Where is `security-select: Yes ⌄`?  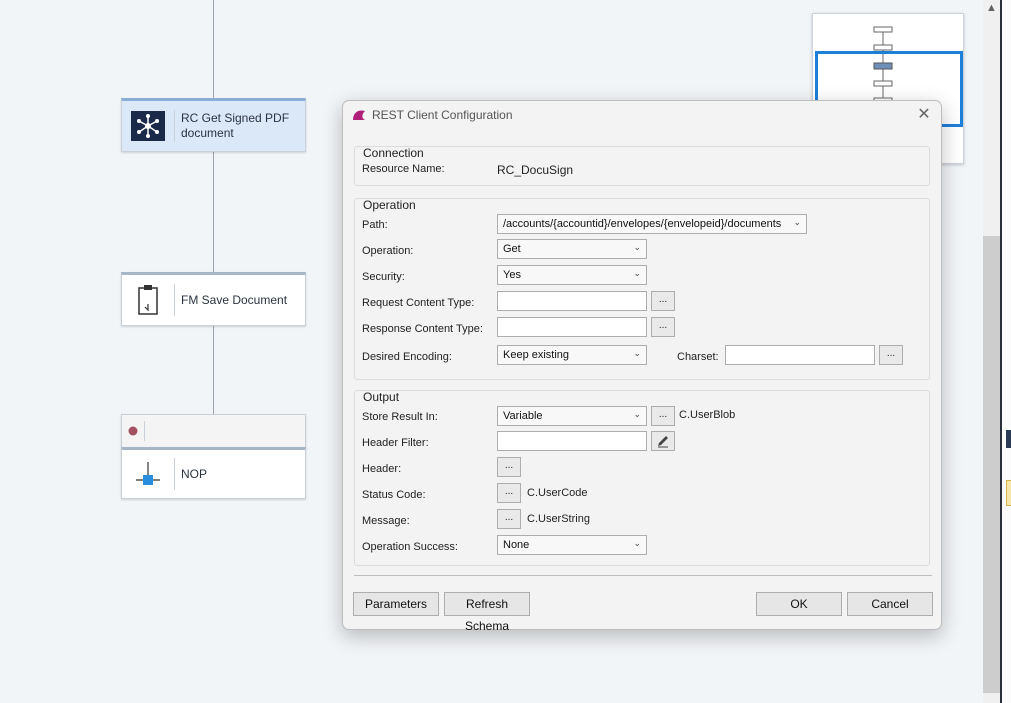
security-select: Yes ⌄ is located at coordinates (572, 275).